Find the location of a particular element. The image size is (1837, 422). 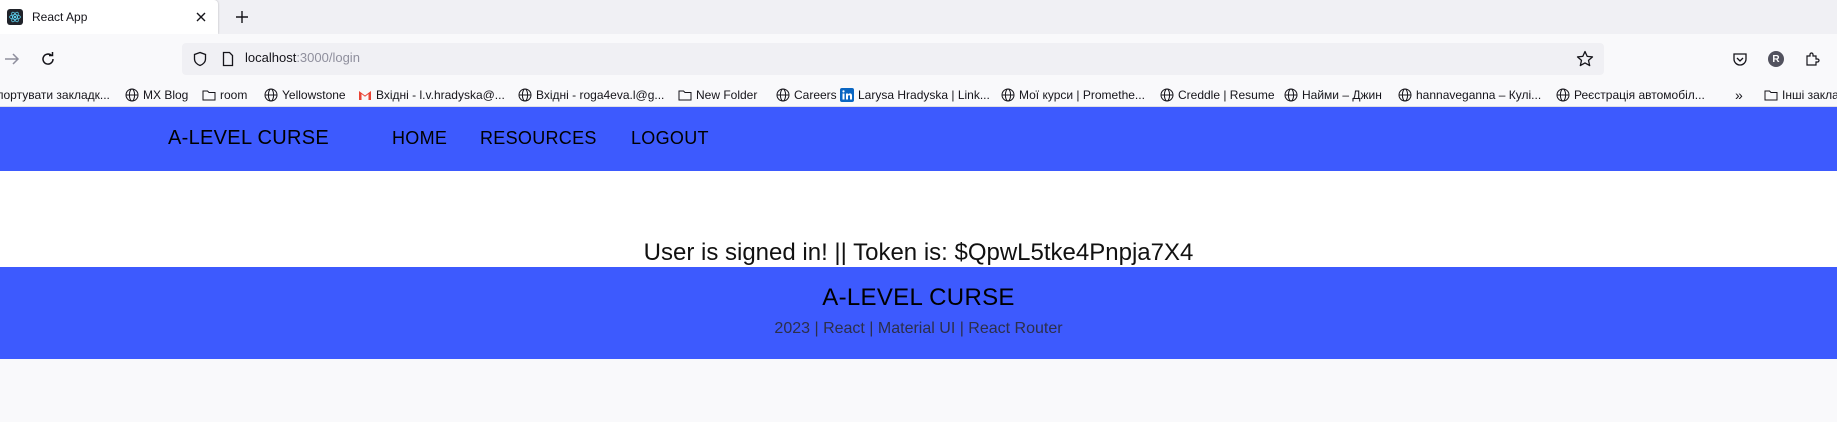

url-text: localhost:3000/login is located at coordinates (302, 57).